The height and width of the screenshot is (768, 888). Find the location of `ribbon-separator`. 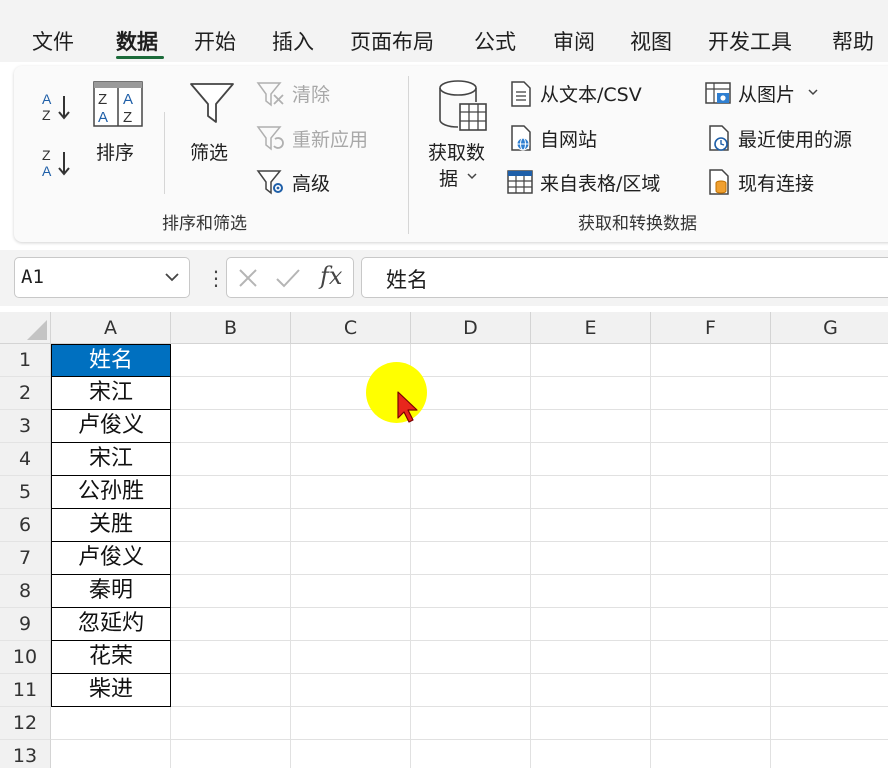

ribbon-separator is located at coordinates (164, 153).